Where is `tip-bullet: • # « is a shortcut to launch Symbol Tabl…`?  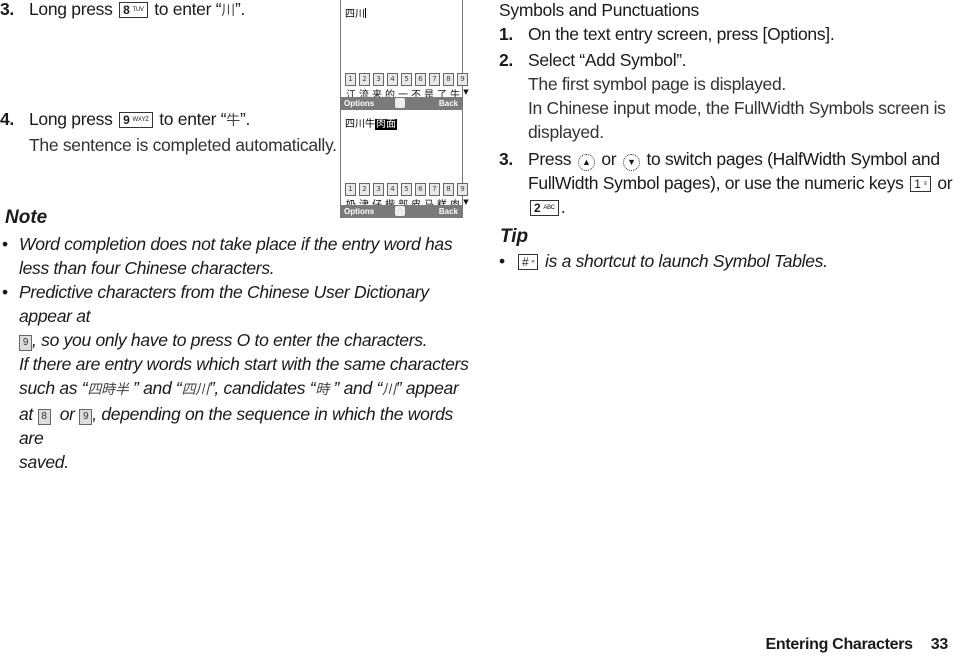 tip-bullet: • # « is a shortcut to launch Symbol Tabl… is located at coordinates (663, 261).